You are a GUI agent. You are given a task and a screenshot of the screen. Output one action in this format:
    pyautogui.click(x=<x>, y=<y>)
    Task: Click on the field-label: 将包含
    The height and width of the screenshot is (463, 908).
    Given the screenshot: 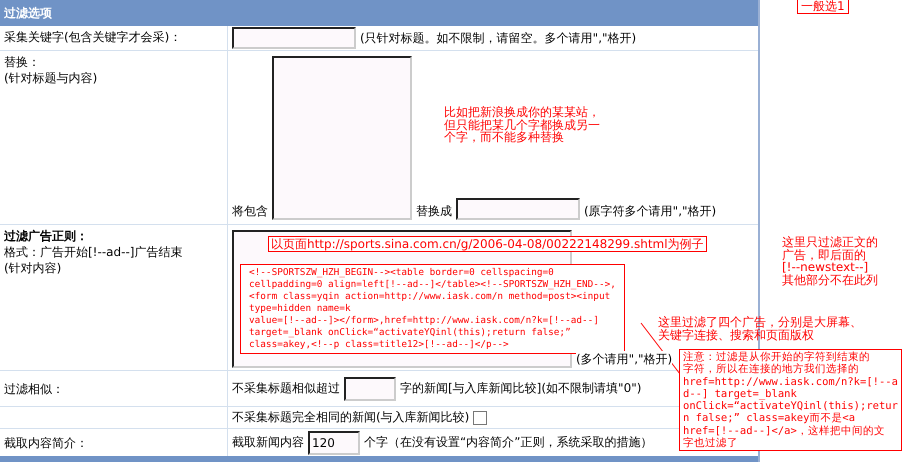 What is the action you would take?
    pyautogui.click(x=250, y=211)
    